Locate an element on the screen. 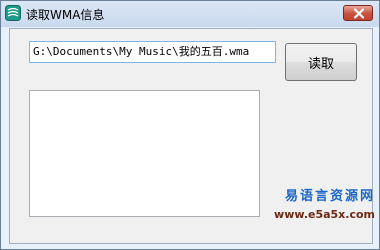  close-button is located at coordinates (358, 13).